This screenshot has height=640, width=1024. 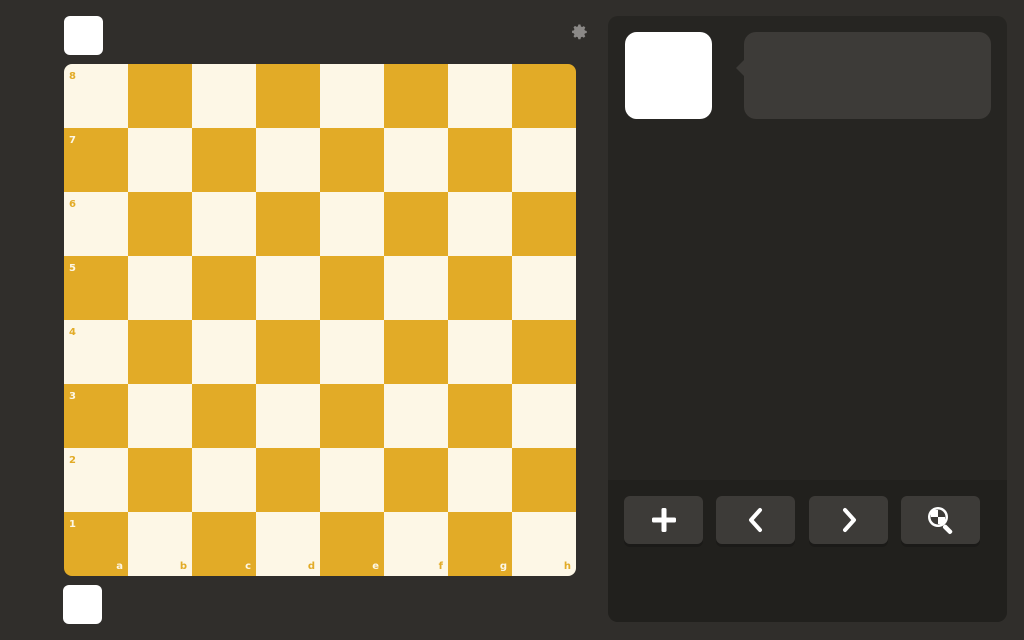 I want to click on board-square-c2, so click(x=224, y=480).